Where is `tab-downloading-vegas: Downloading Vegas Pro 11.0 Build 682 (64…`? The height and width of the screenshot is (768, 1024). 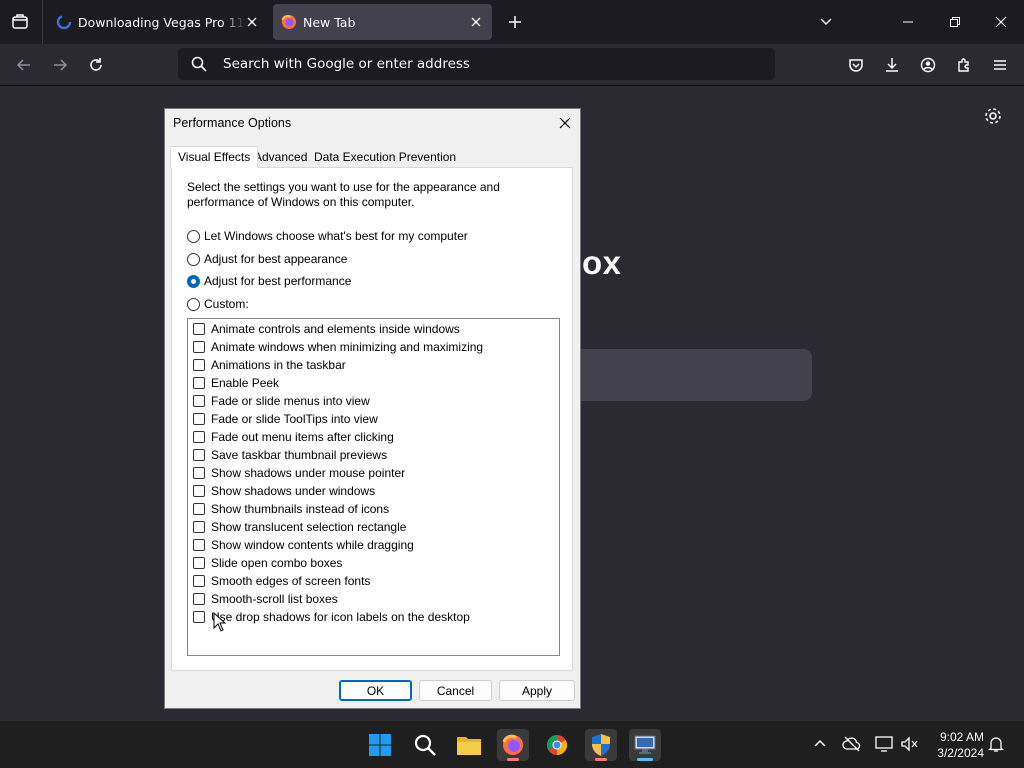
tab-downloading-vegas: Downloading Vegas Pro 11.0 Build 682 (64… is located at coordinates (158, 22).